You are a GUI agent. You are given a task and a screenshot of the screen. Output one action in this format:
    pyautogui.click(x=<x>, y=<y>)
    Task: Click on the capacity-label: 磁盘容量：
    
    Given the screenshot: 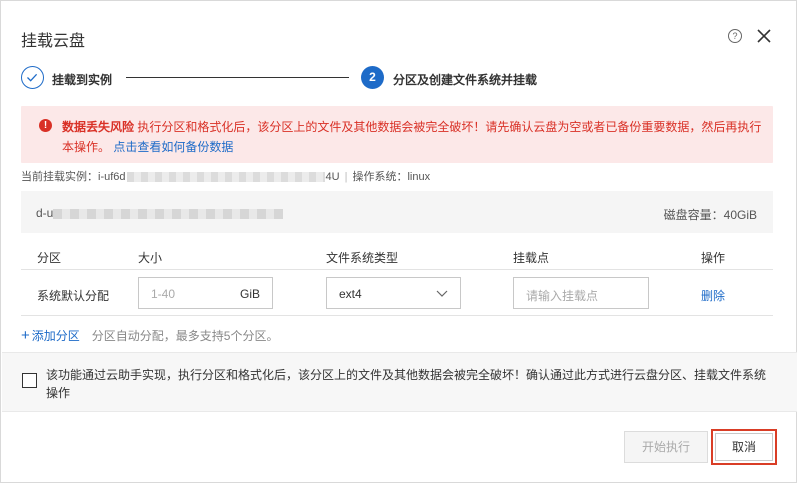 What is the action you would take?
    pyautogui.click(x=693, y=215)
    